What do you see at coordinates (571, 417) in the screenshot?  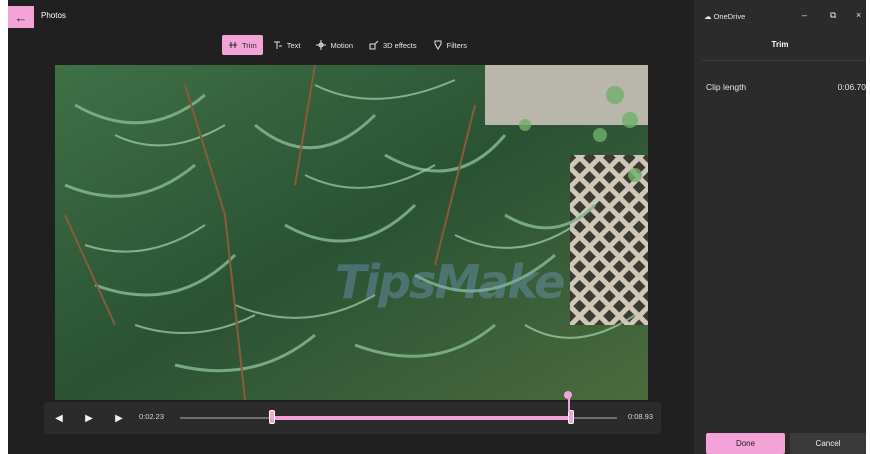 I see `trim-end-handle` at bounding box center [571, 417].